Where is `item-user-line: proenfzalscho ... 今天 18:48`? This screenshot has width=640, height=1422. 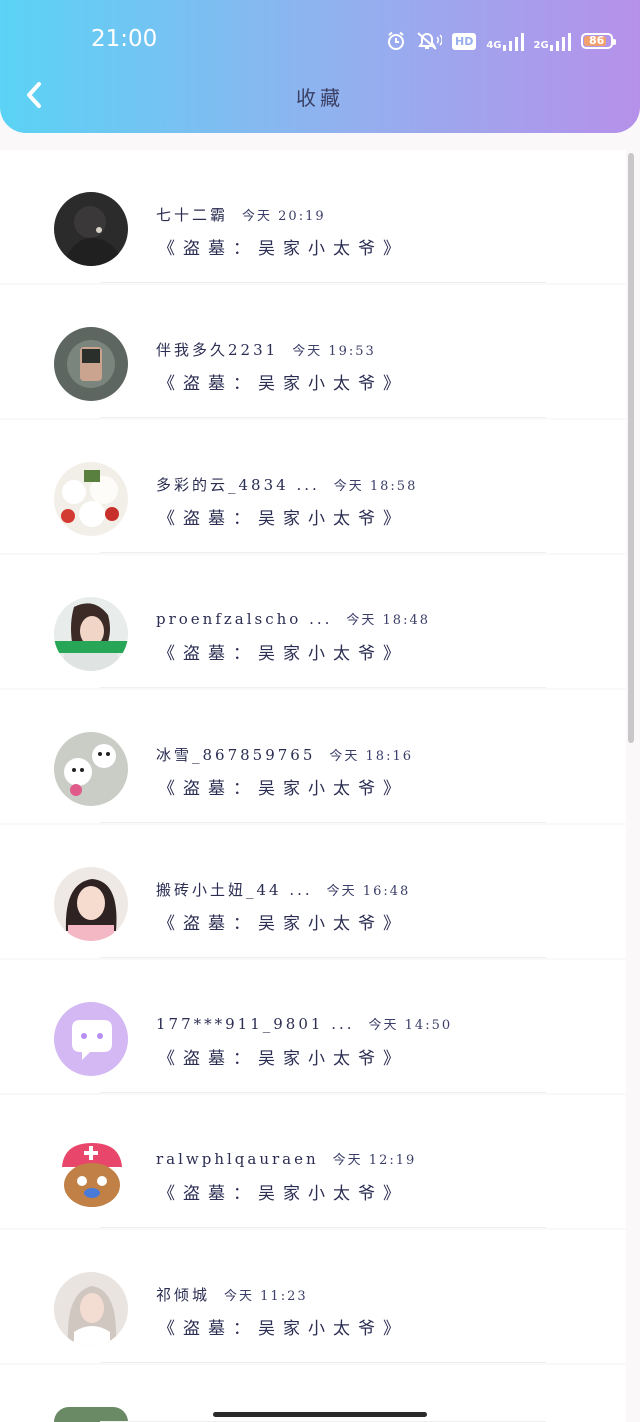
item-user-line: proenfzalscho ... 今天 18:48 is located at coordinates (293, 618).